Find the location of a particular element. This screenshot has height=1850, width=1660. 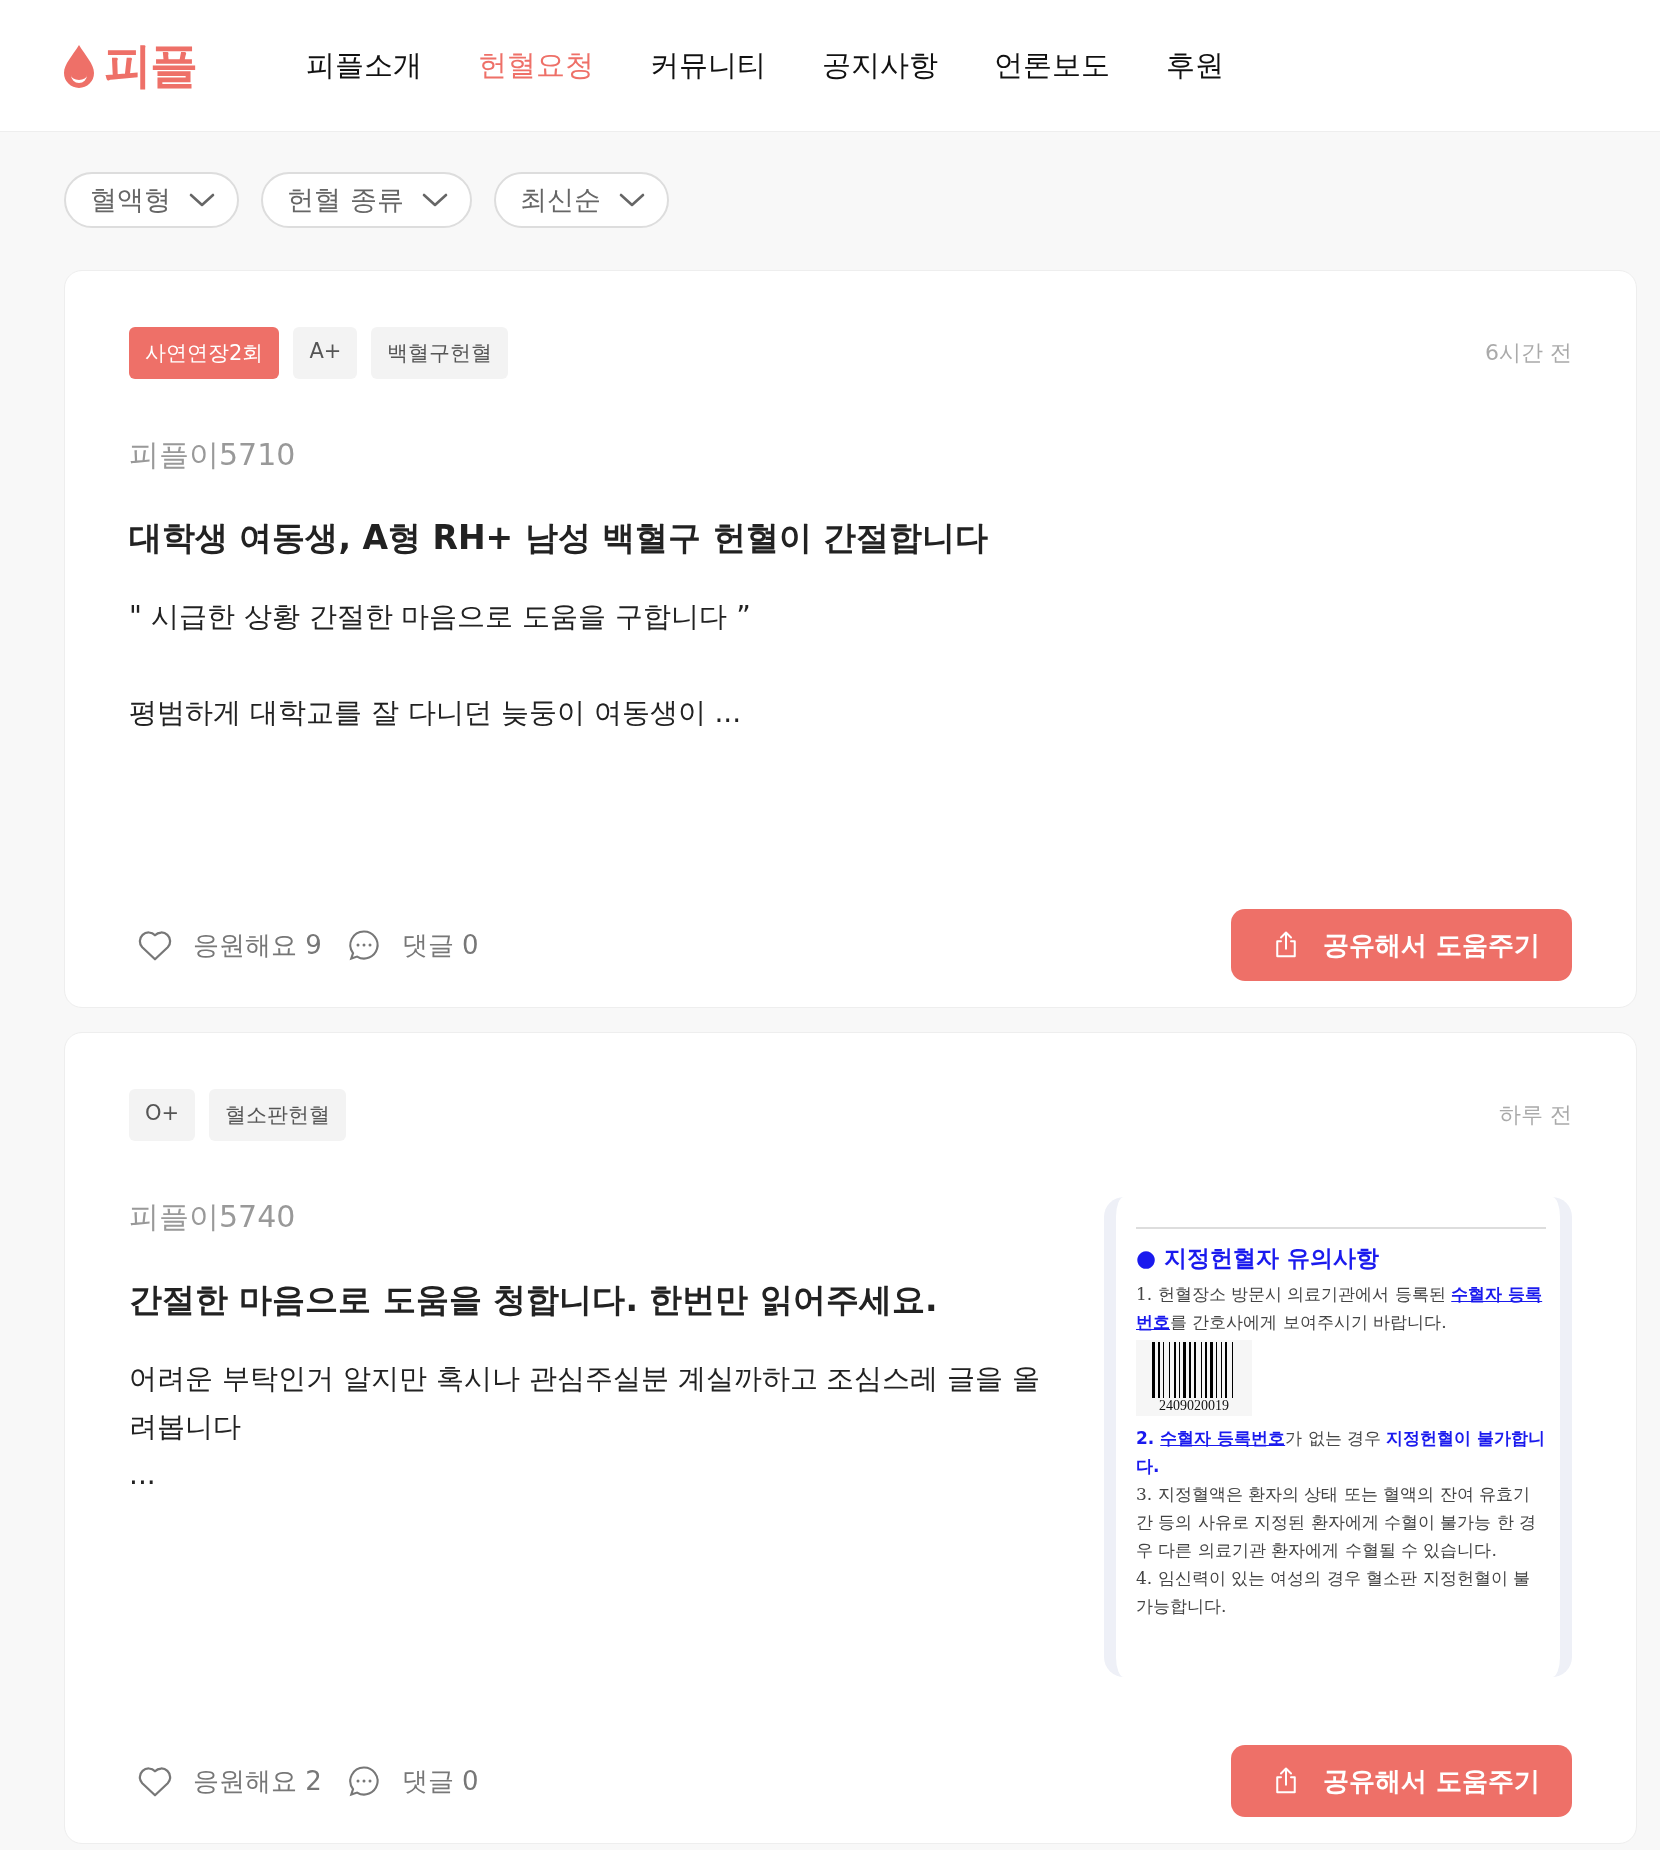

post-excerpt: 어려운 부탁인거 알지만 혹시나 관심주실분 계실까하고 조심스레 글을 올려봅니다 is located at coordinates (585, 1403).